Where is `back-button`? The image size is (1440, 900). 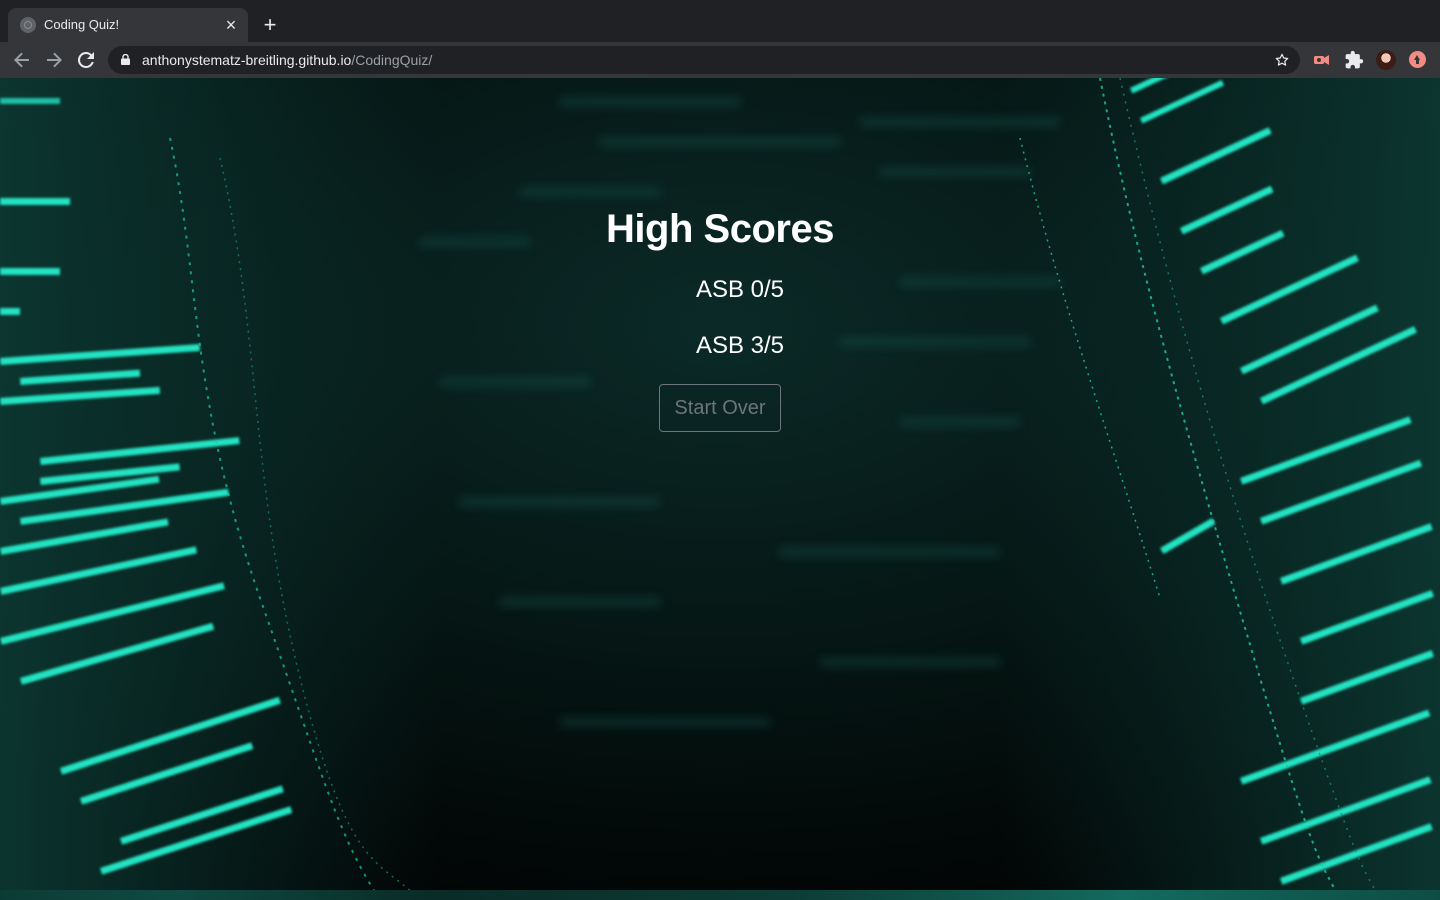
back-button is located at coordinates (22, 60).